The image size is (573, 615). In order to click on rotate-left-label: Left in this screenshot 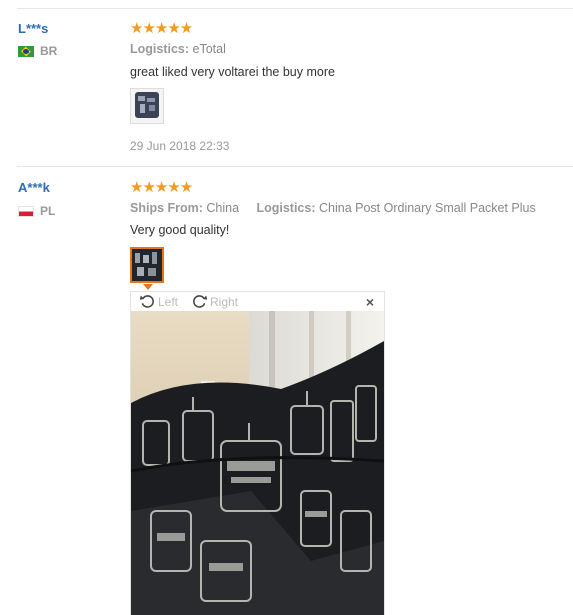, I will do `click(168, 301)`.